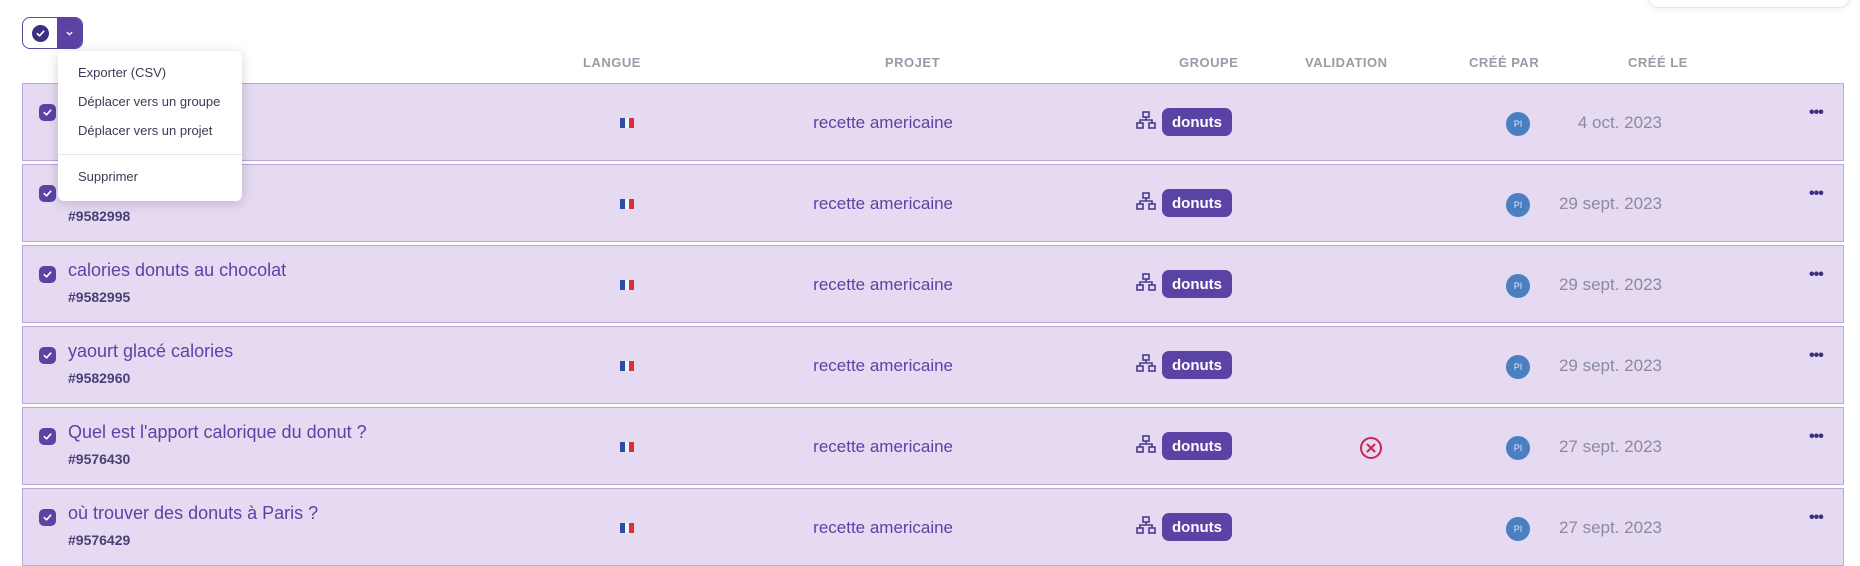 This screenshot has height=566, width=1860. Describe the element at coordinates (150, 154) in the screenshot. I see `menu-divider` at that location.